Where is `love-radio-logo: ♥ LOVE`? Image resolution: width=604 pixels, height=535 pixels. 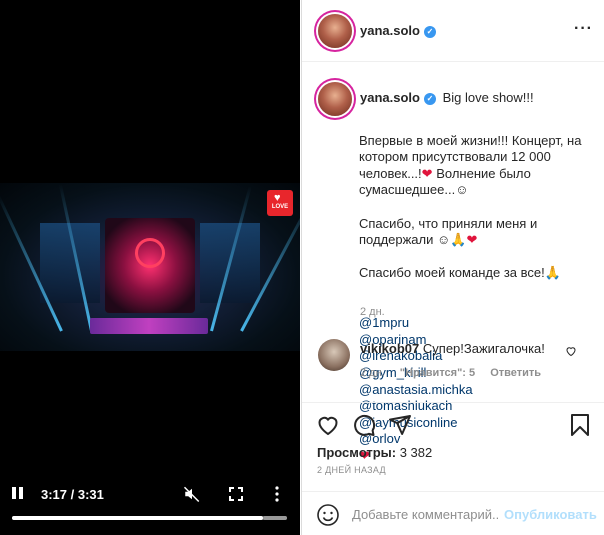
love-radio-logo: ♥ LOVE is located at coordinates (280, 203).